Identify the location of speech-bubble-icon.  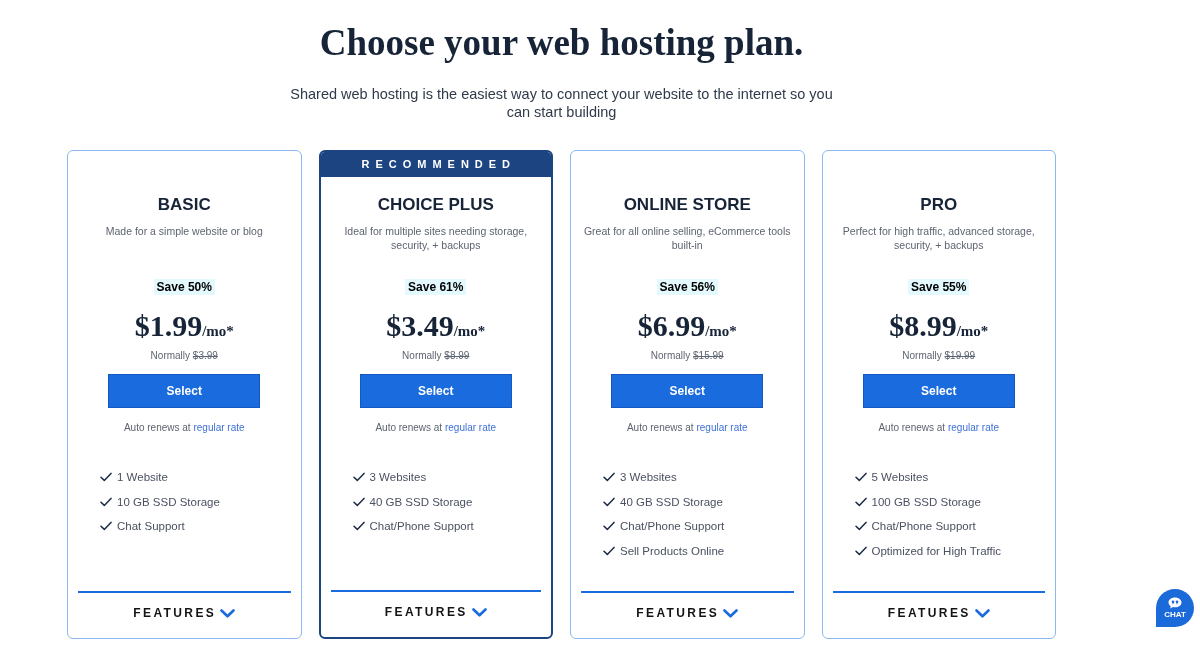
(1175, 603).